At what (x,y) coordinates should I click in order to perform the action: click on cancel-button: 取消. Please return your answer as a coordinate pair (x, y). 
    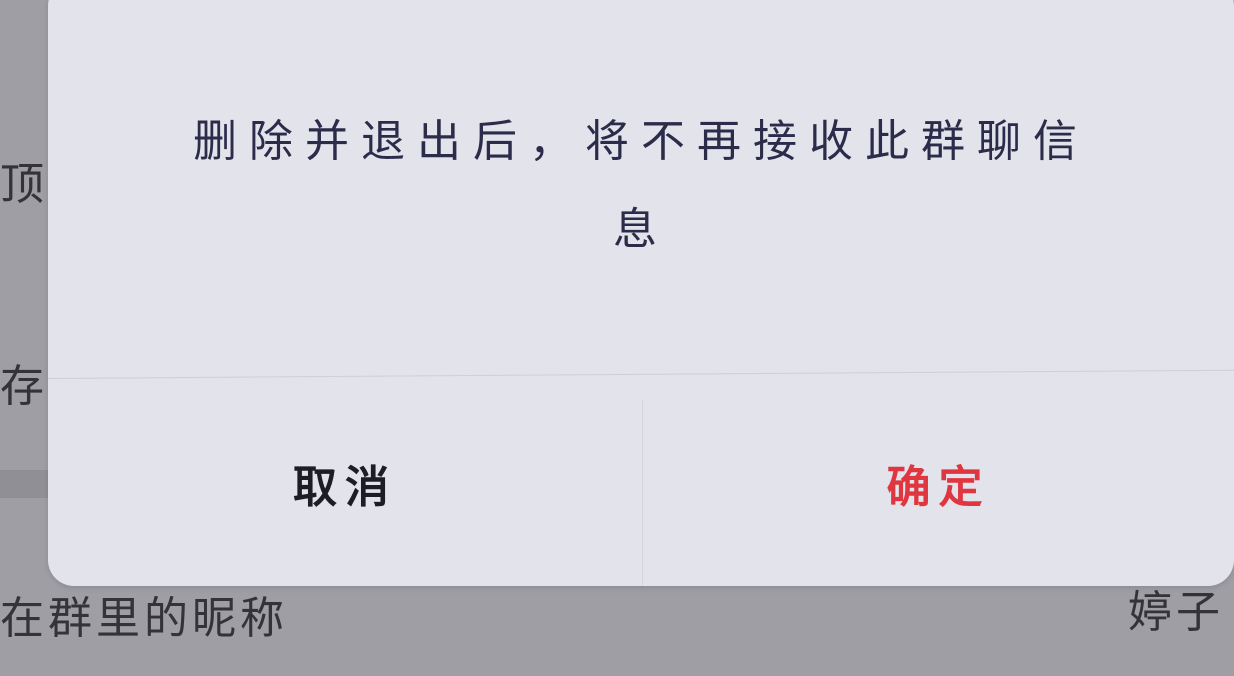
    Looking at the image, I should click on (345, 483).